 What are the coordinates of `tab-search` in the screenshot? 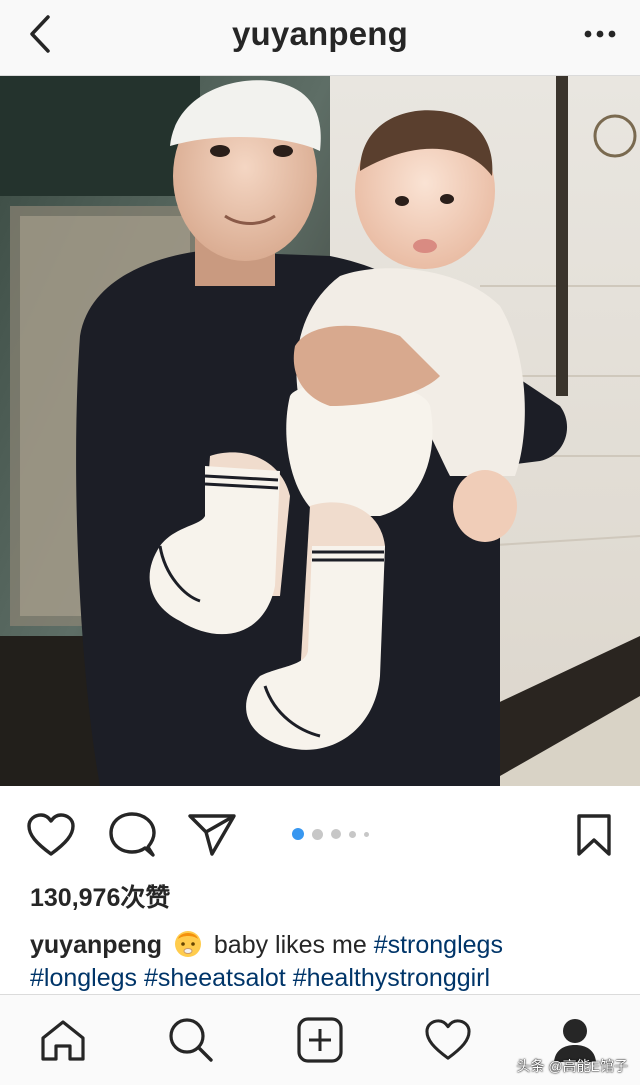 It's located at (191, 1040).